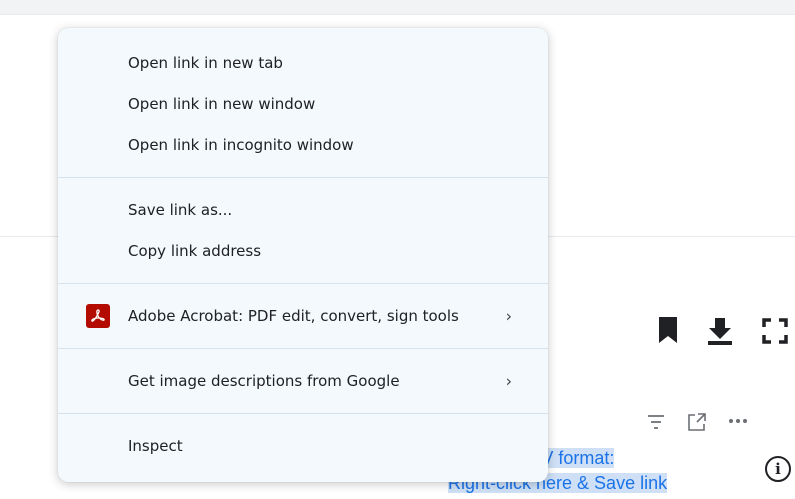 This screenshot has height=499, width=795. Describe the element at coordinates (241, 144) in the screenshot. I see `menu-item-label: Open link in incognito window` at that location.